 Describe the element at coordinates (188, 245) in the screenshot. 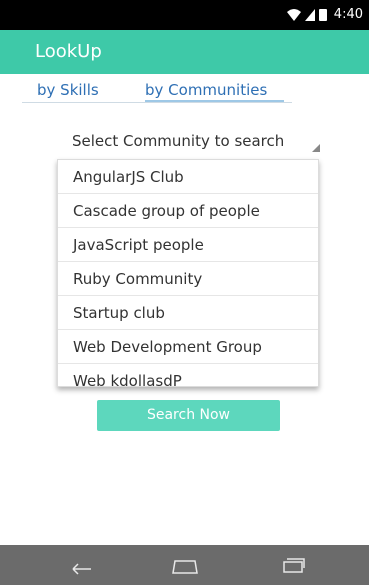

I see `dropdown-option-javascript-people: JavaScript people` at that location.